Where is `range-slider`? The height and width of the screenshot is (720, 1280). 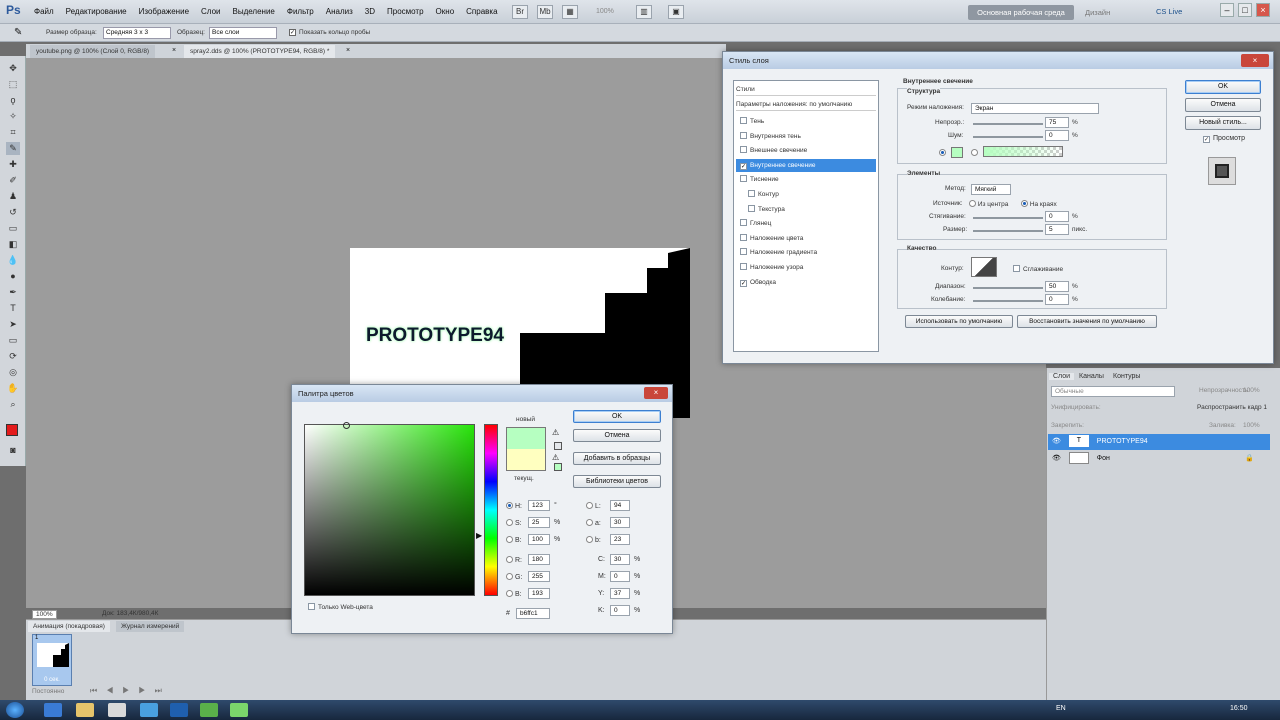
range-slider is located at coordinates (1008, 288).